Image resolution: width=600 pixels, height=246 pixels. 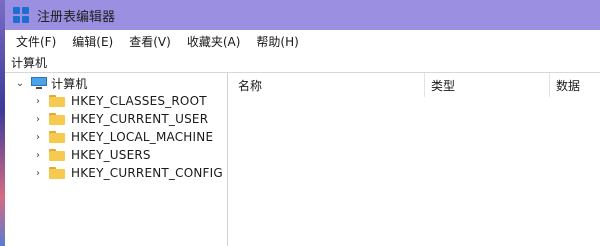 What do you see at coordinates (147, 173) in the screenshot?
I see `tree-item-label: HKEY_CURRENT_CONFIG` at bounding box center [147, 173].